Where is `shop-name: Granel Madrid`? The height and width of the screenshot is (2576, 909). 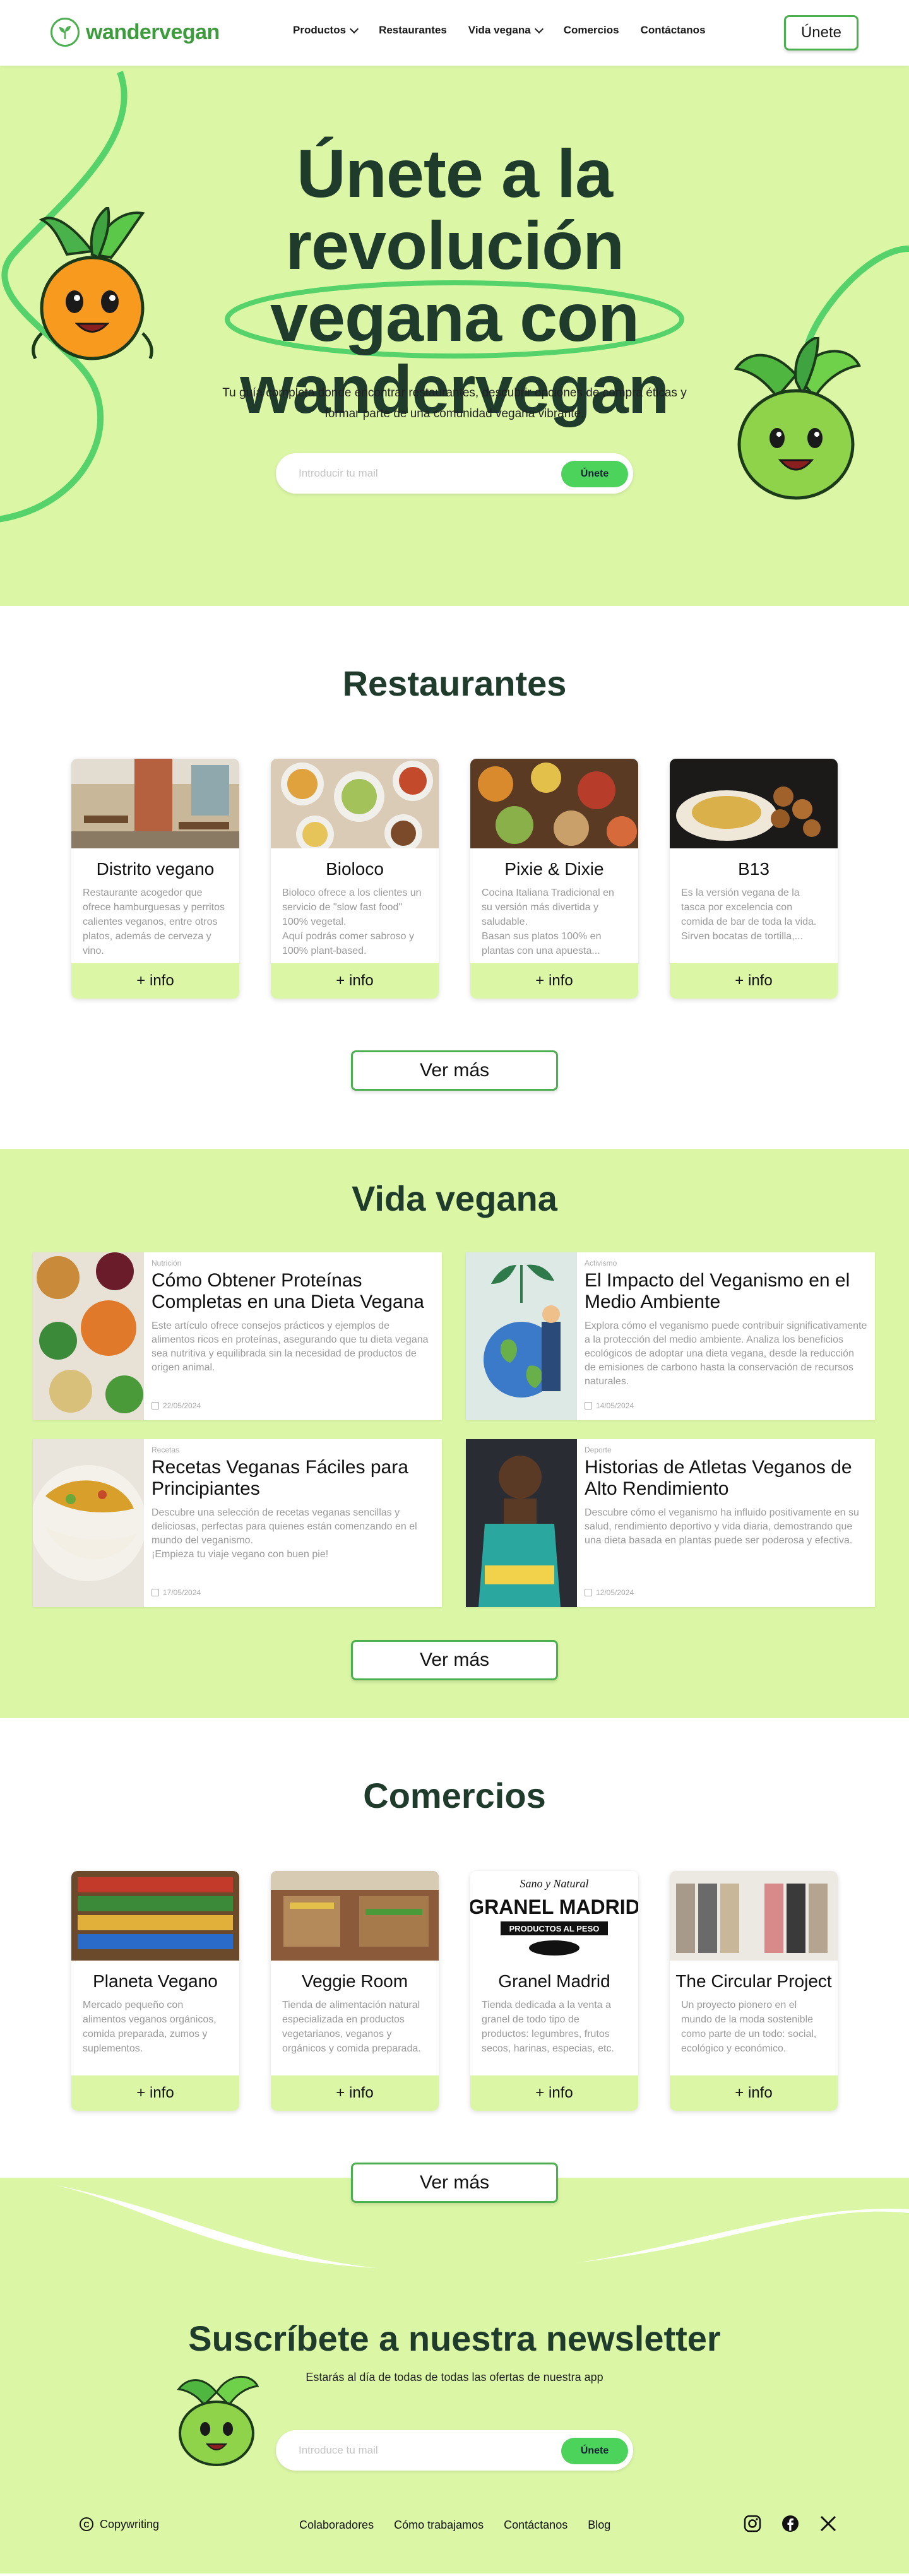
shop-name: Granel Madrid is located at coordinates (554, 1981).